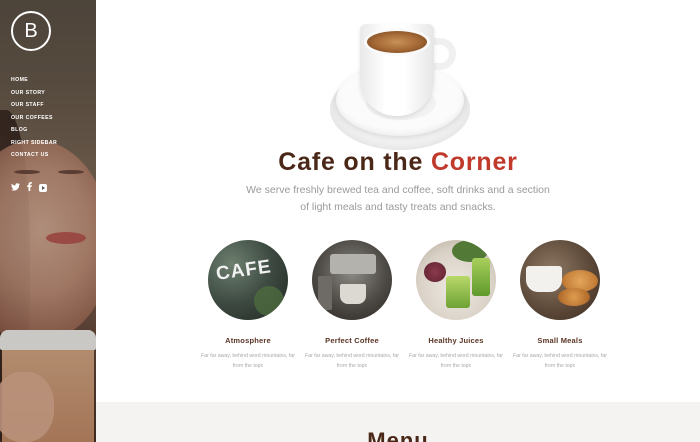 Image resolution: width=700 pixels, height=442 pixels. I want to click on title-part-2: Corner, so click(474, 162).